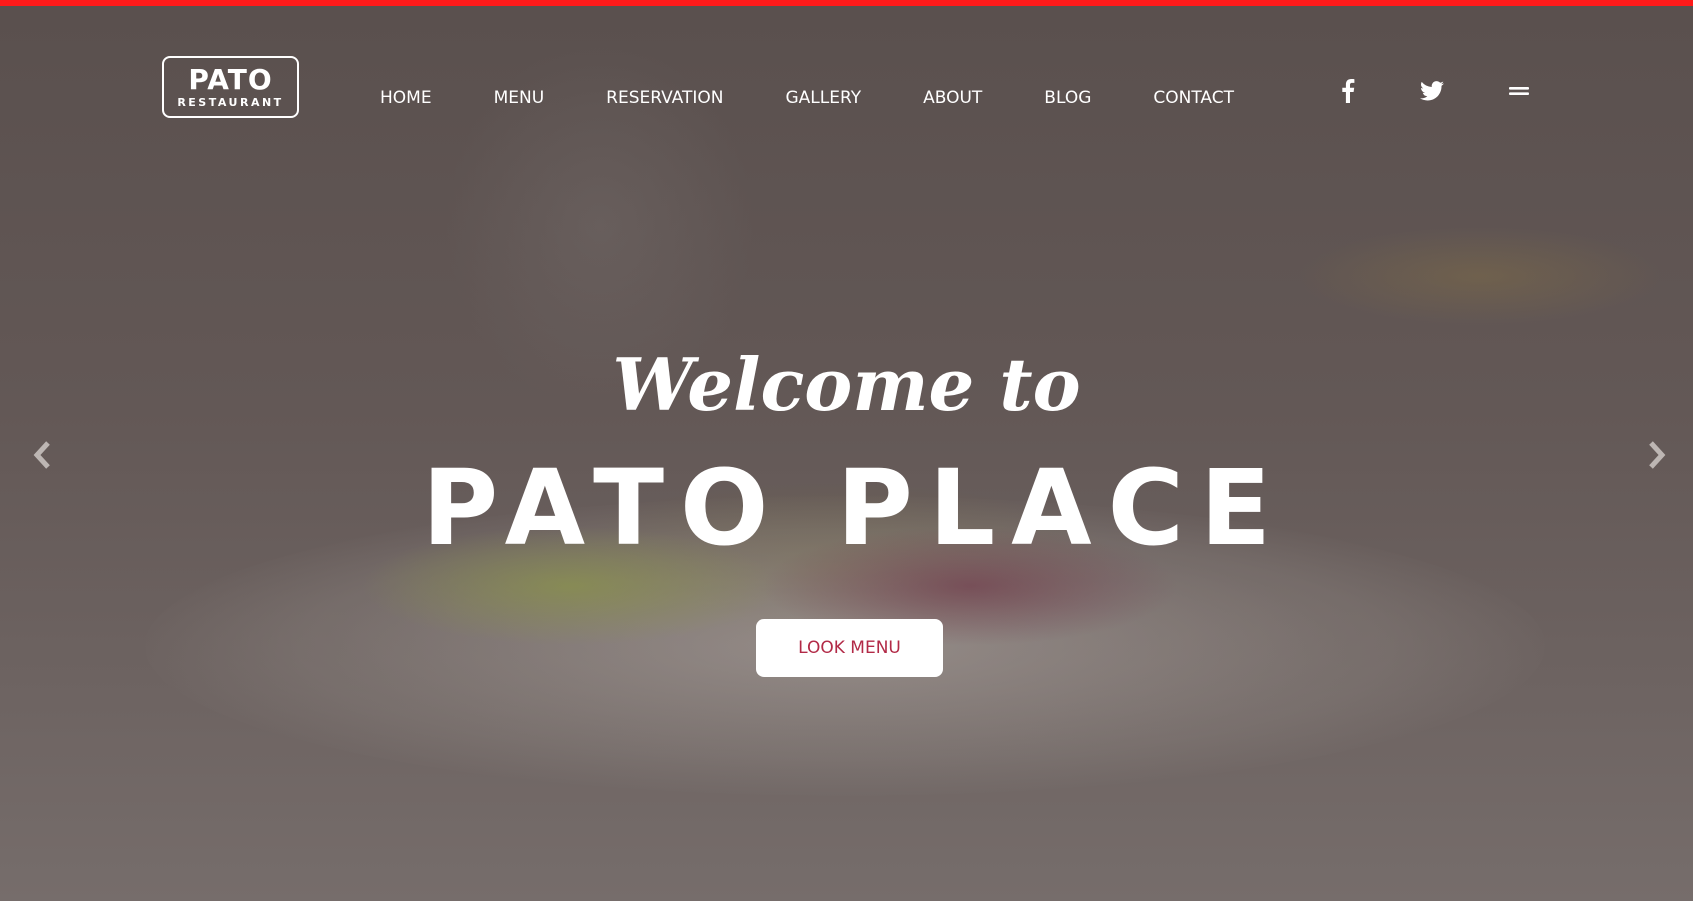  What do you see at coordinates (952, 98) in the screenshot?
I see `nav-item-about: ABOUT` at bounding box center [952, 98].